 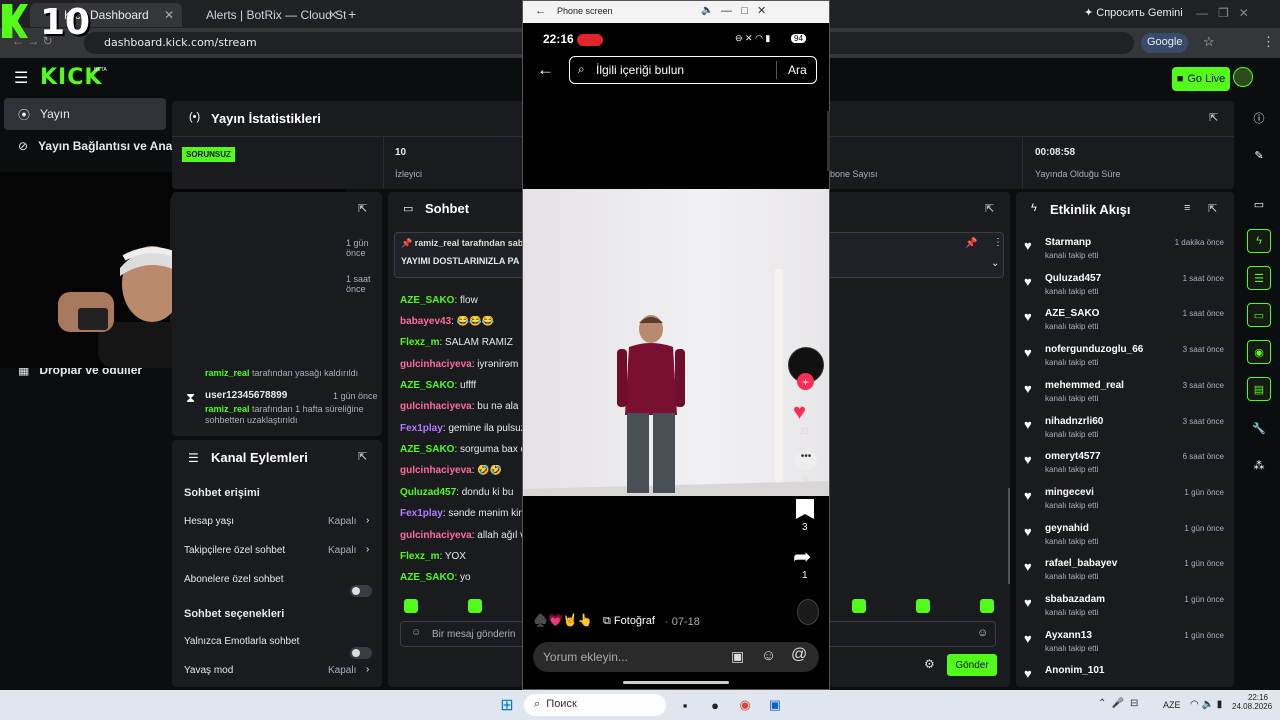 I want to click on go-live-button: ■ Go Live, so click(x=1201, y=79).